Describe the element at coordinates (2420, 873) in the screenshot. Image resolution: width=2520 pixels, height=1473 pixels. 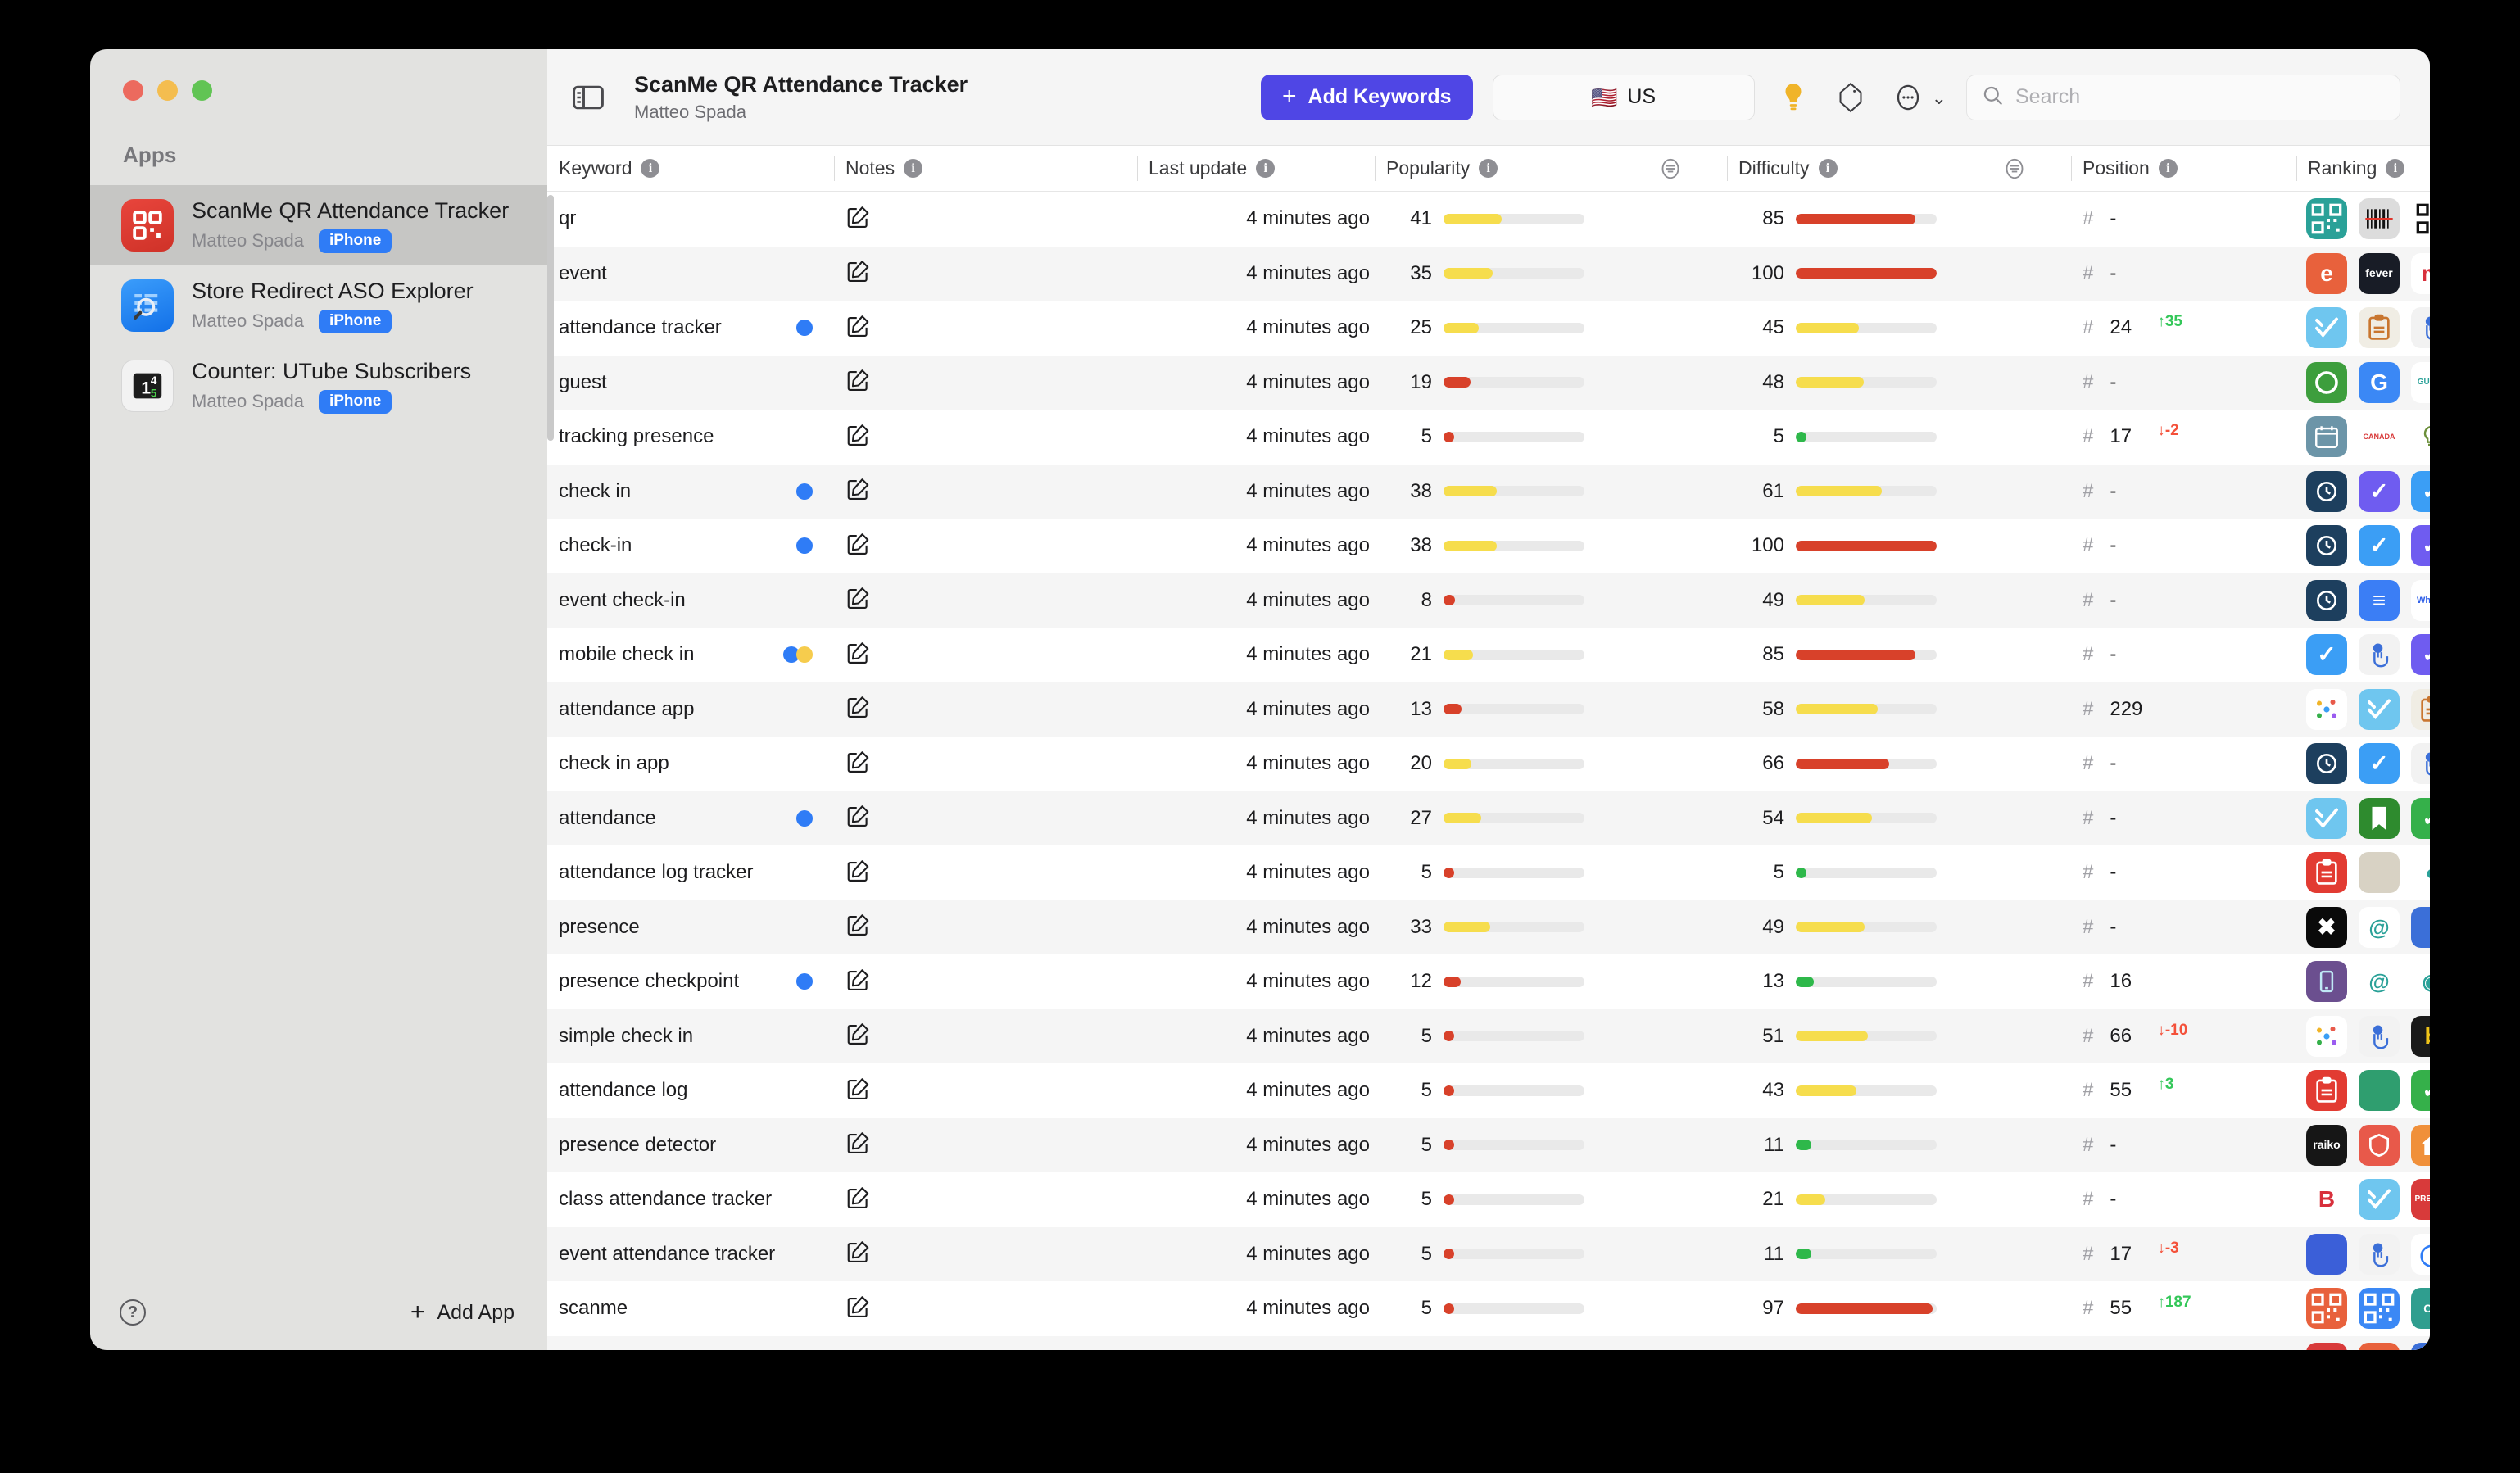
I see `ranking-app-icon: ◐` at that location.